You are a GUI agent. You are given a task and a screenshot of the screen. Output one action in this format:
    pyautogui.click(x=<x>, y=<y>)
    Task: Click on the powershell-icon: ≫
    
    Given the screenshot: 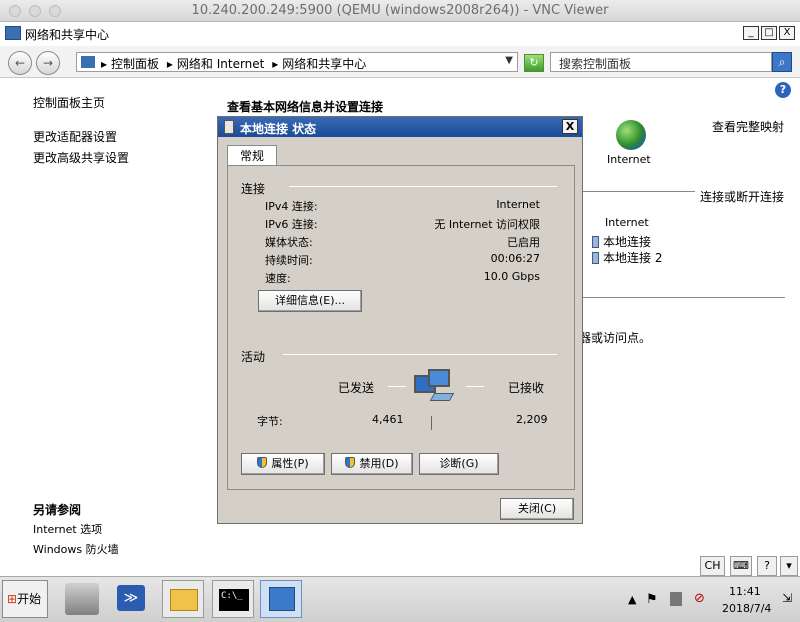 What is the action you would take?
    pyautogui.click(x=131, y=598)
    